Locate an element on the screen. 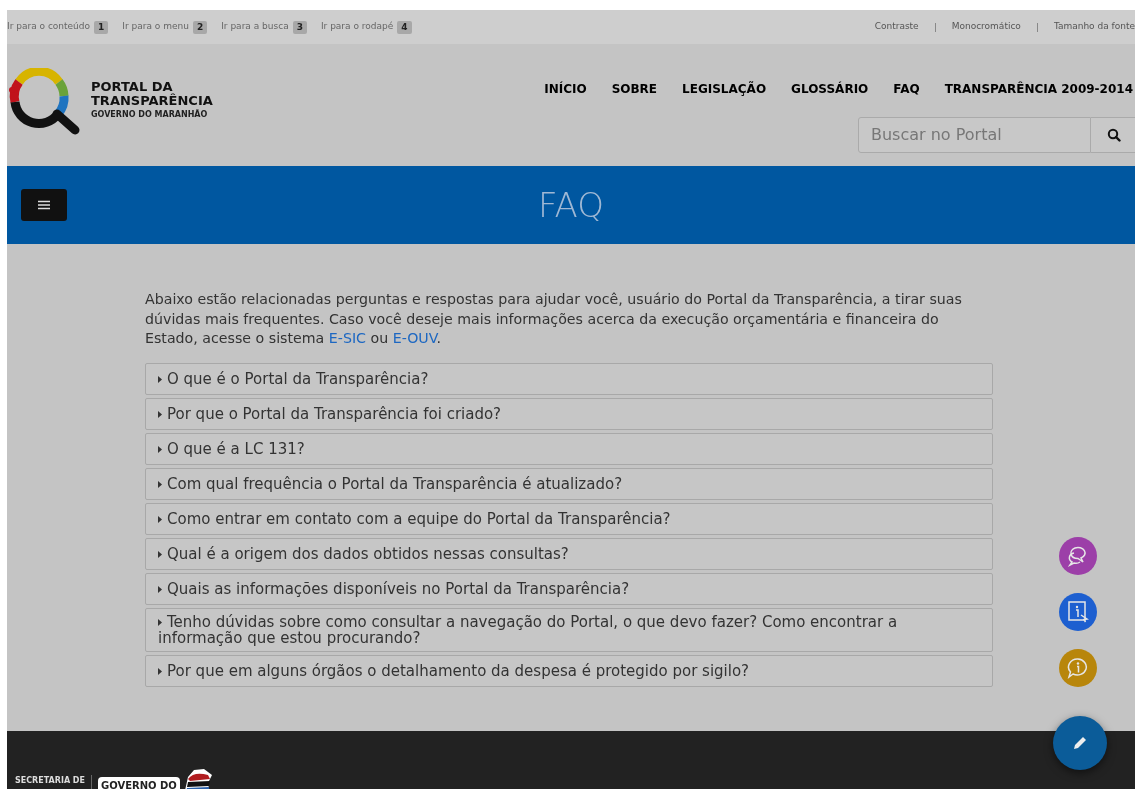 The height and width of the screenshot is (789, 1135). nav-link: SOBRE is located at coordinates (634, 89).